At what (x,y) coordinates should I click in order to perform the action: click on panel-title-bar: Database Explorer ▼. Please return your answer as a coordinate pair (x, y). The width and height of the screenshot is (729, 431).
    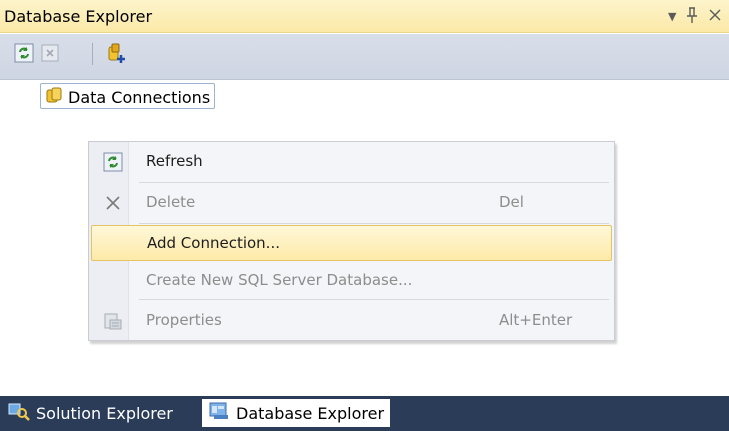
    Looking at the image, I should click on (364, 16).